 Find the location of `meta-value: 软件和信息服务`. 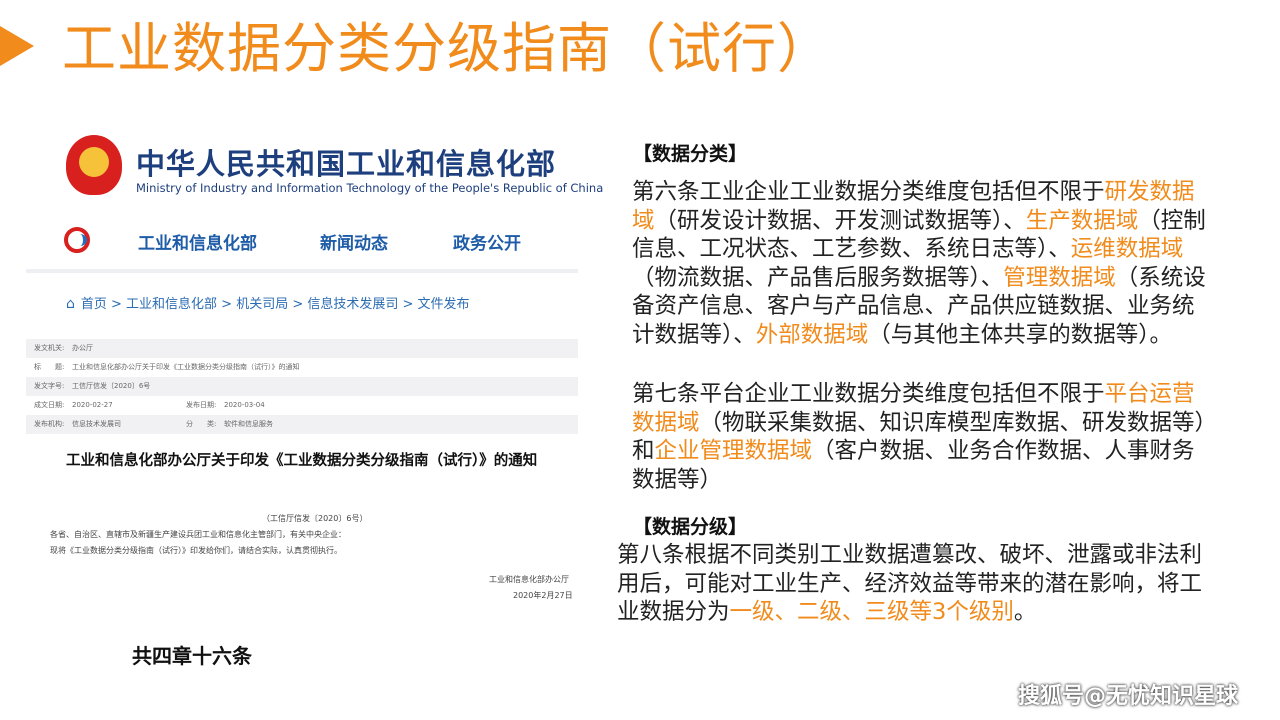

meta-value: 软件和信息服务 is located at coordinates (248, 424).